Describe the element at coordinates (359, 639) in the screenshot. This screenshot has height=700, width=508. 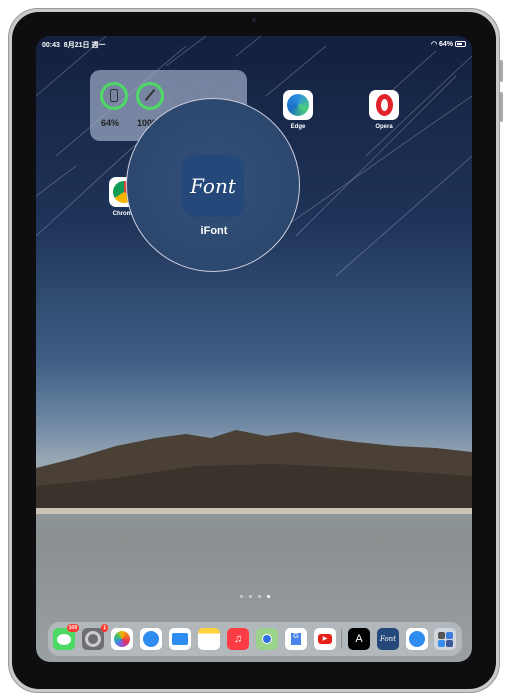
I see `font-app: A` at that location.